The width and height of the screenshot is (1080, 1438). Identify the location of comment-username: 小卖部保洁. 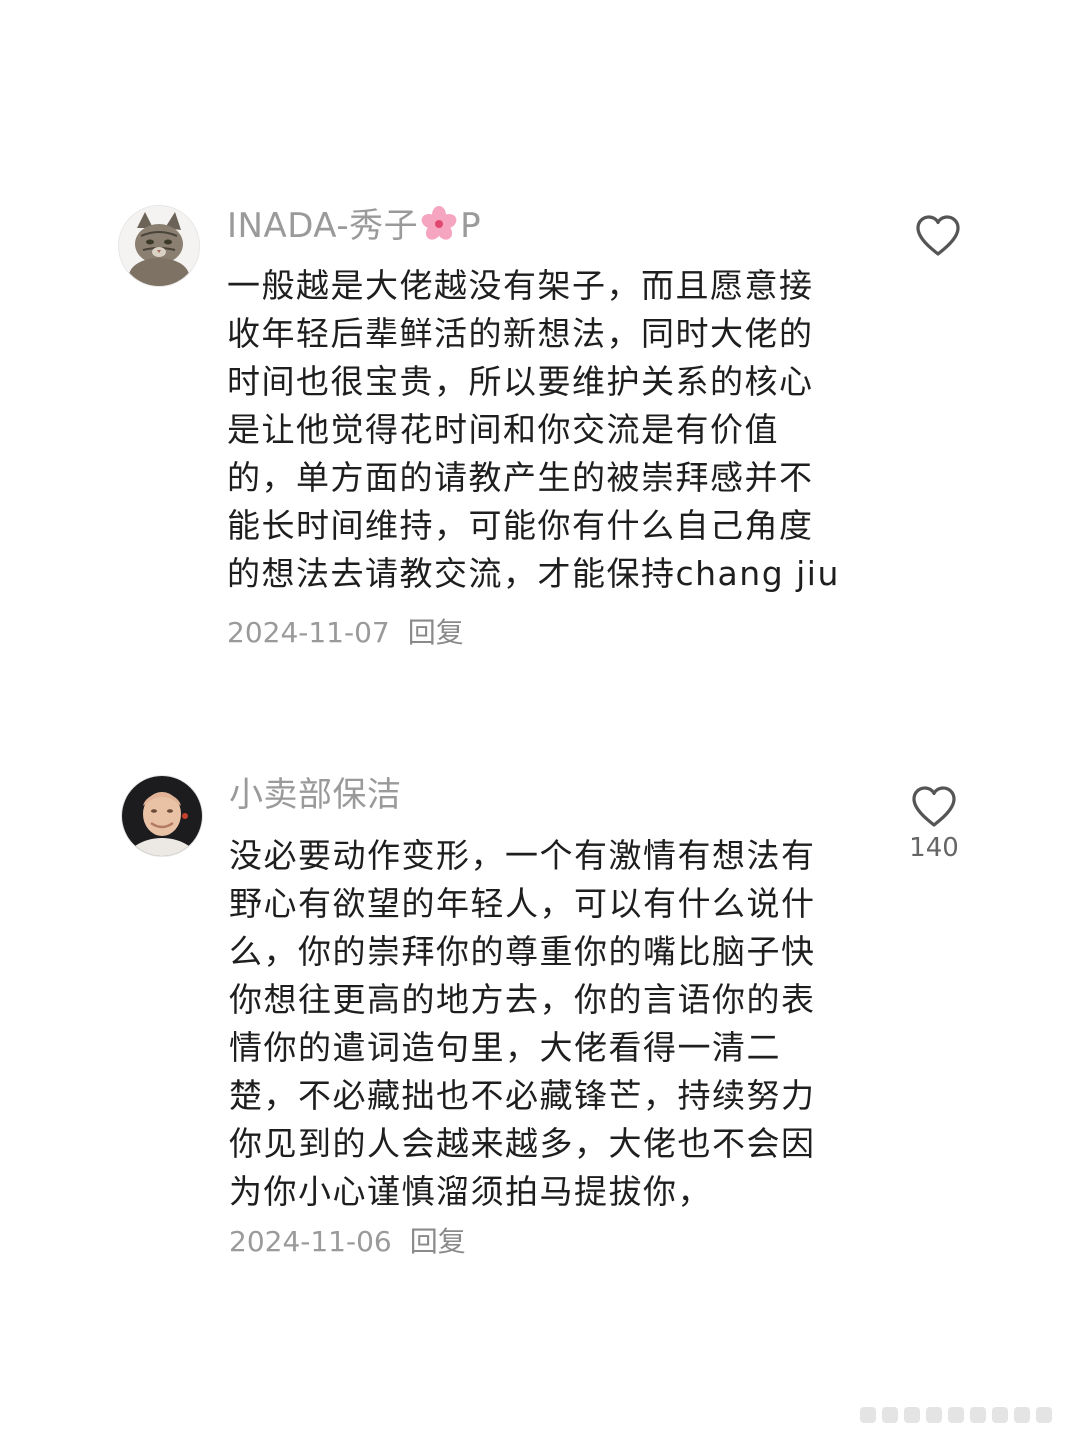
(315, 795).